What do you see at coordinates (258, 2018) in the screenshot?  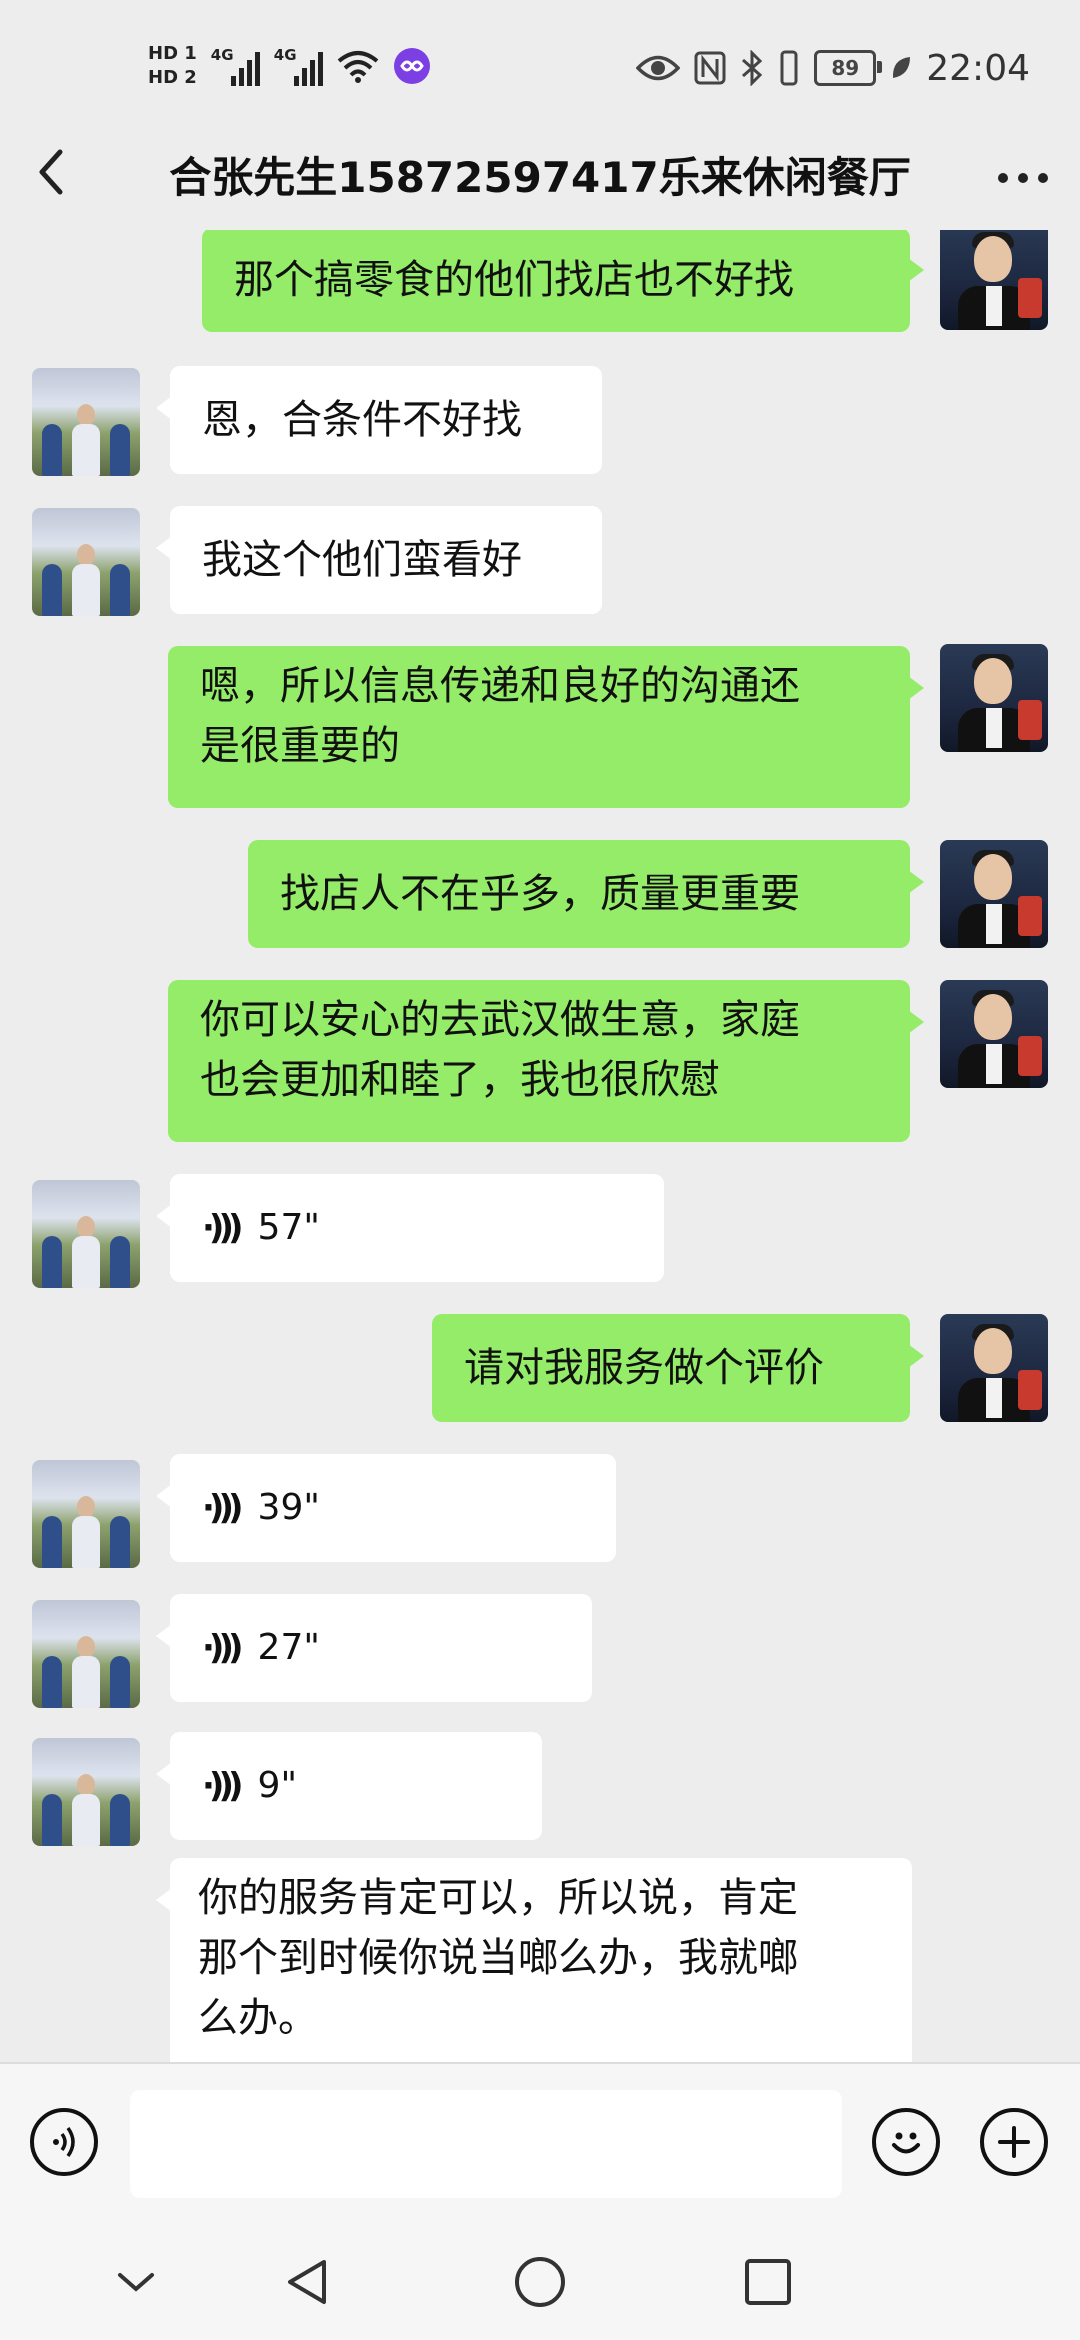 I see `message-text-line: 么办。` at bounding box center [258, 2018].